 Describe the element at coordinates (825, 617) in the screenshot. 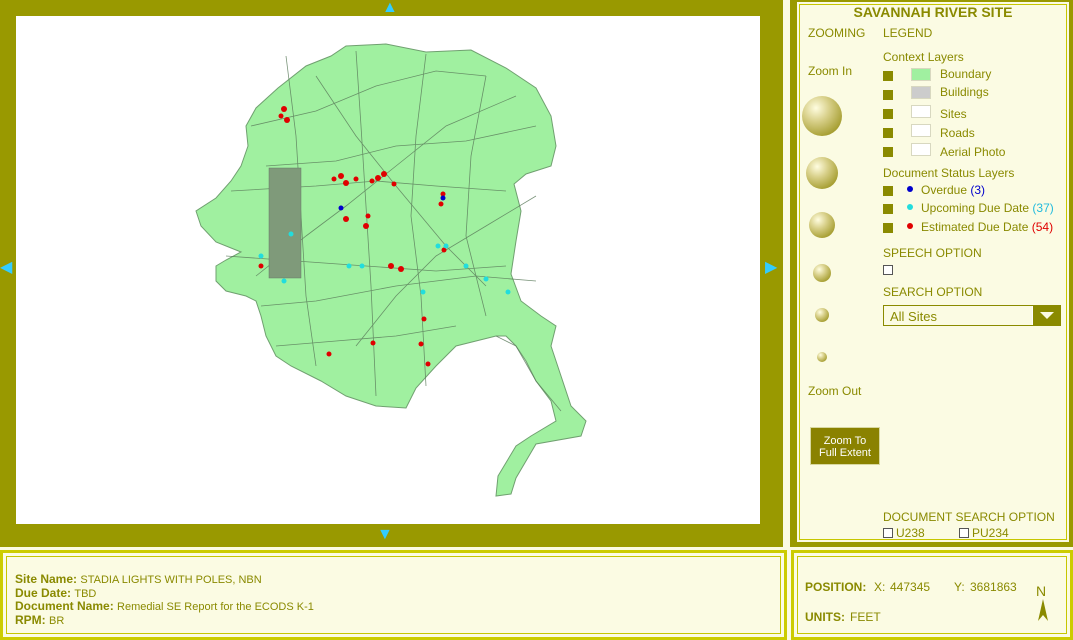

I see `units-label: UNITS:` at that location.